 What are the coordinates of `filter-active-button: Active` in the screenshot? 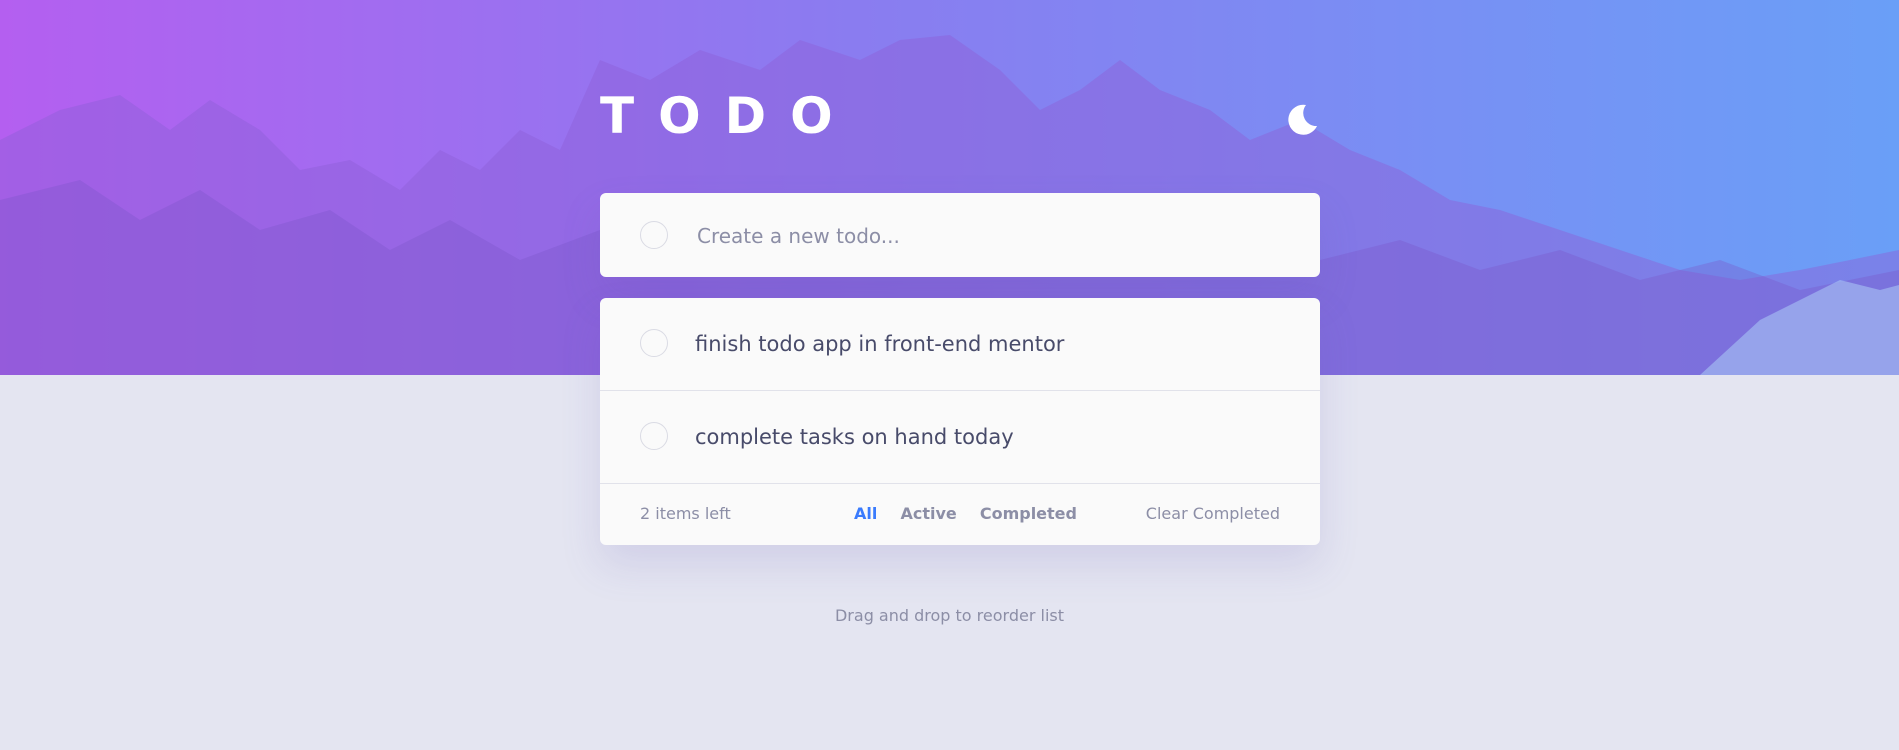 It's located at (928, 513).